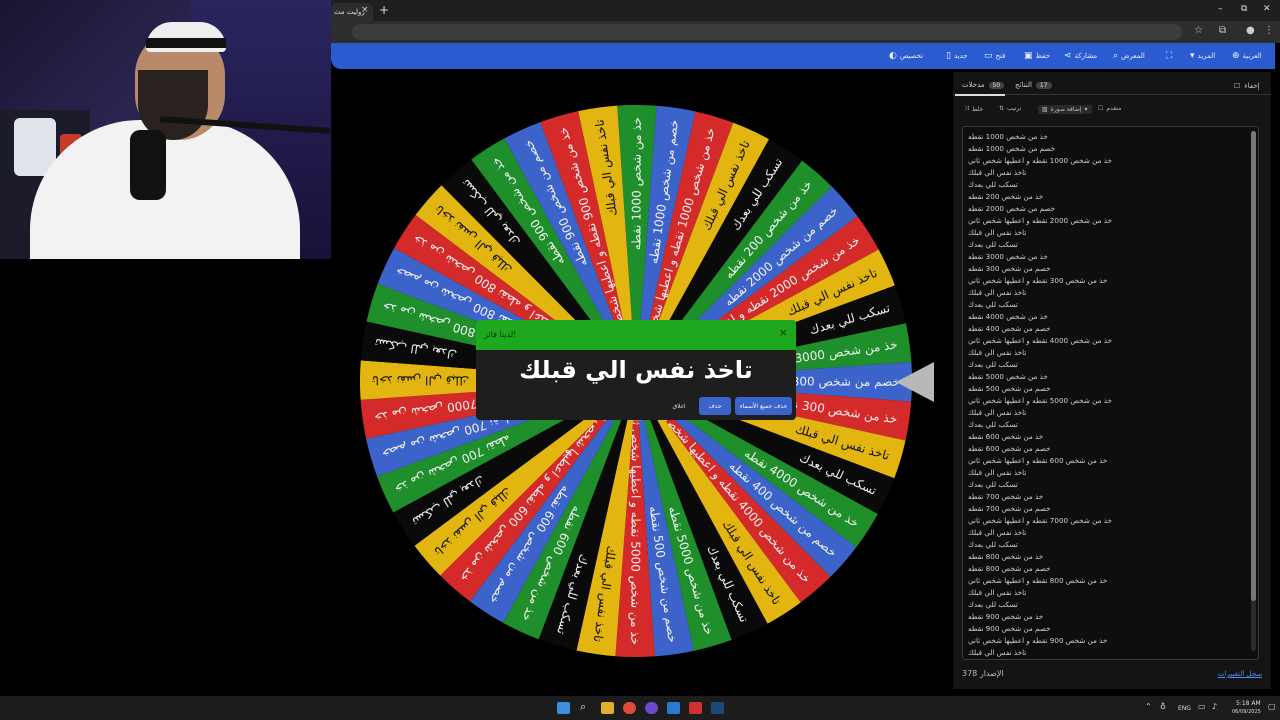 Image resolution: width=1280 pixels, height=720 pixels. I want to click on winner-result: تاخذ نفس الي قبلك, so click(636, 370).